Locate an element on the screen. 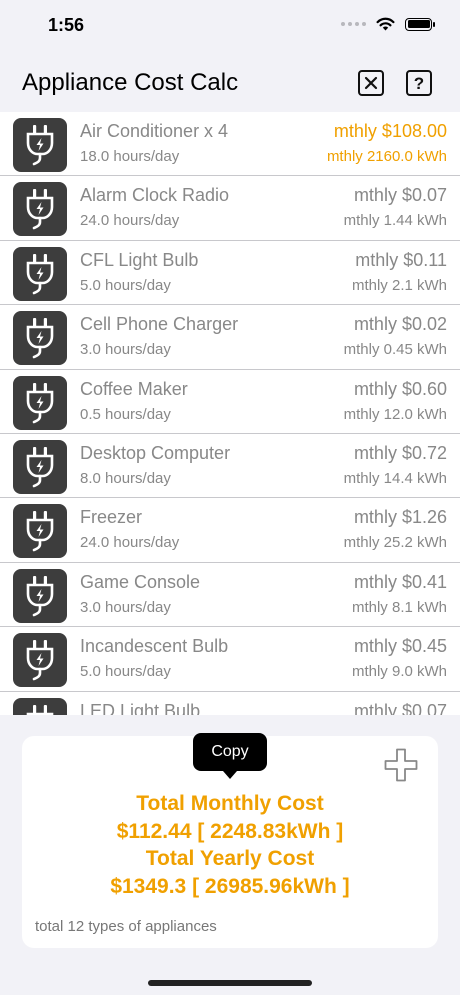  appliance-name: Air Conditioner x 4 is located at coordinates (154, 131).